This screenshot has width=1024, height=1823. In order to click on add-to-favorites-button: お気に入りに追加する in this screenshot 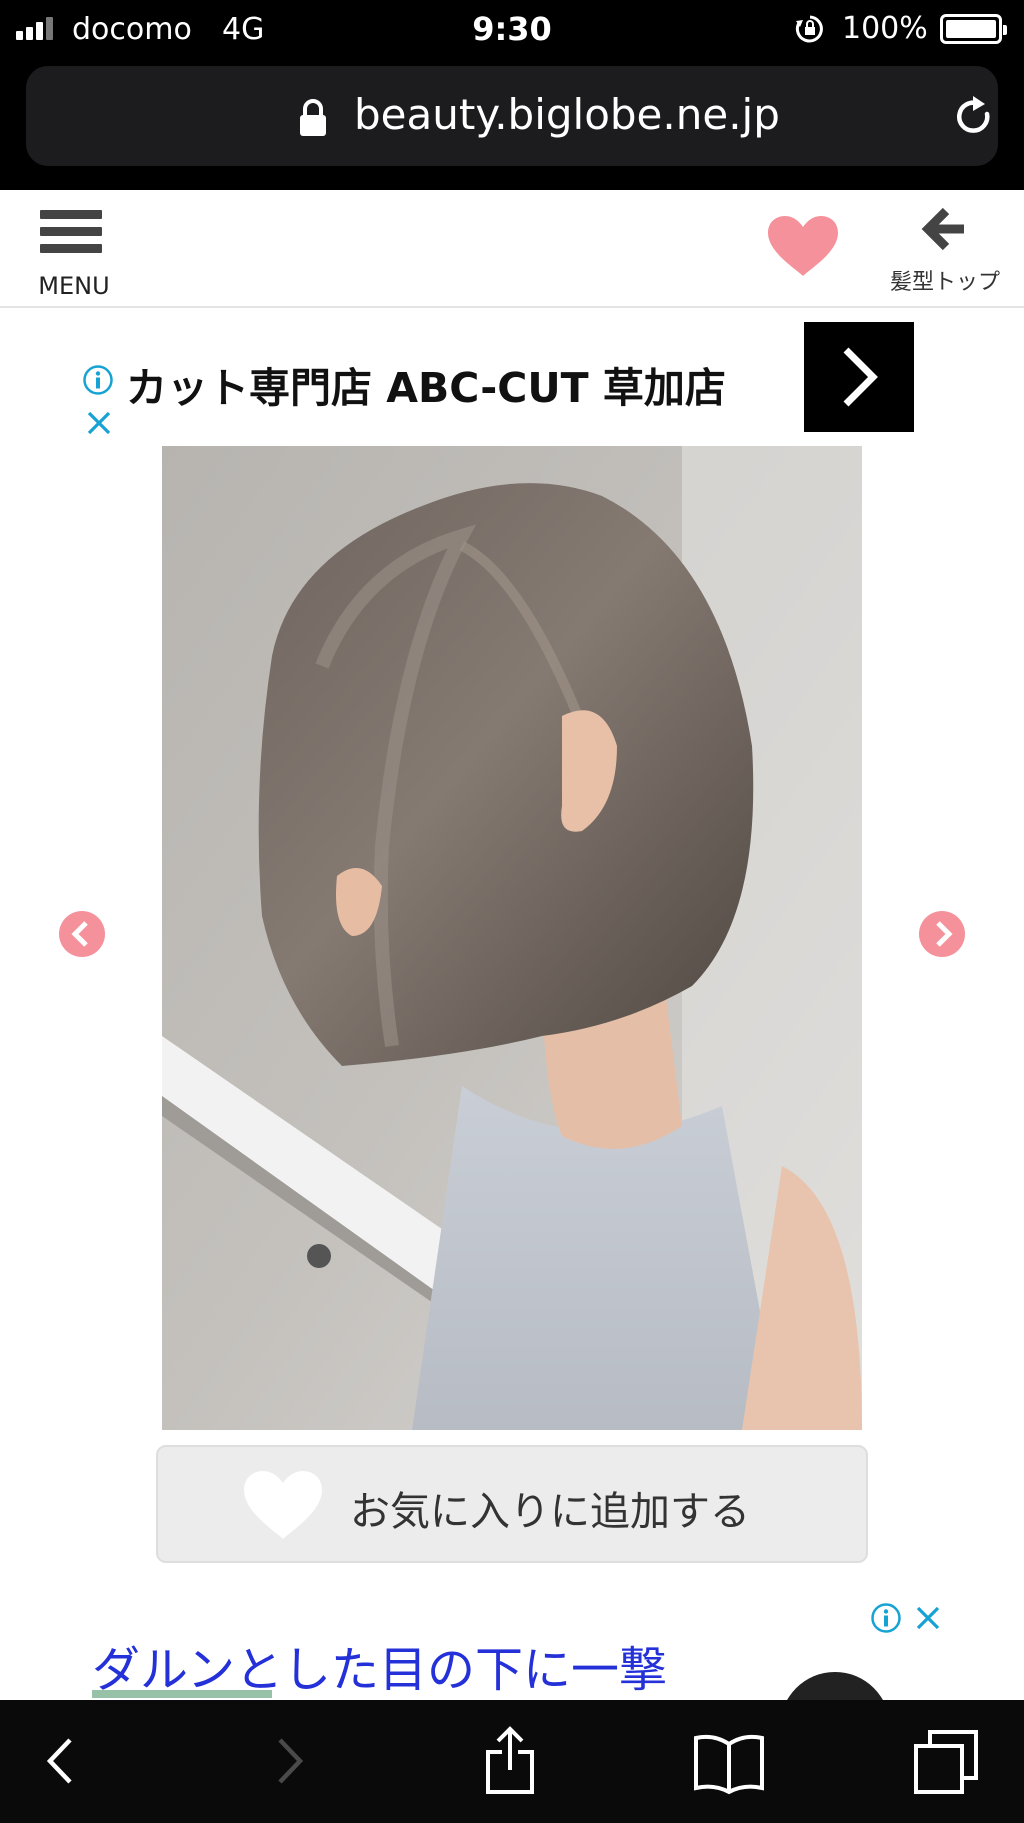, I will do `click(512, 1504)`.